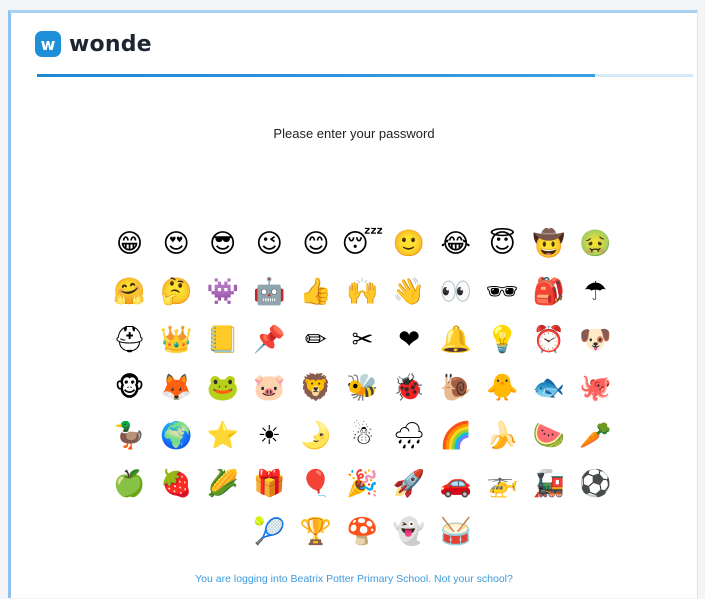 The width and height of the screenshot is (705, 599). What do you see at coordinates (502, 436) in the screenshot?
I see `banana-icon: 🍌` at bounding box center [502, 436].